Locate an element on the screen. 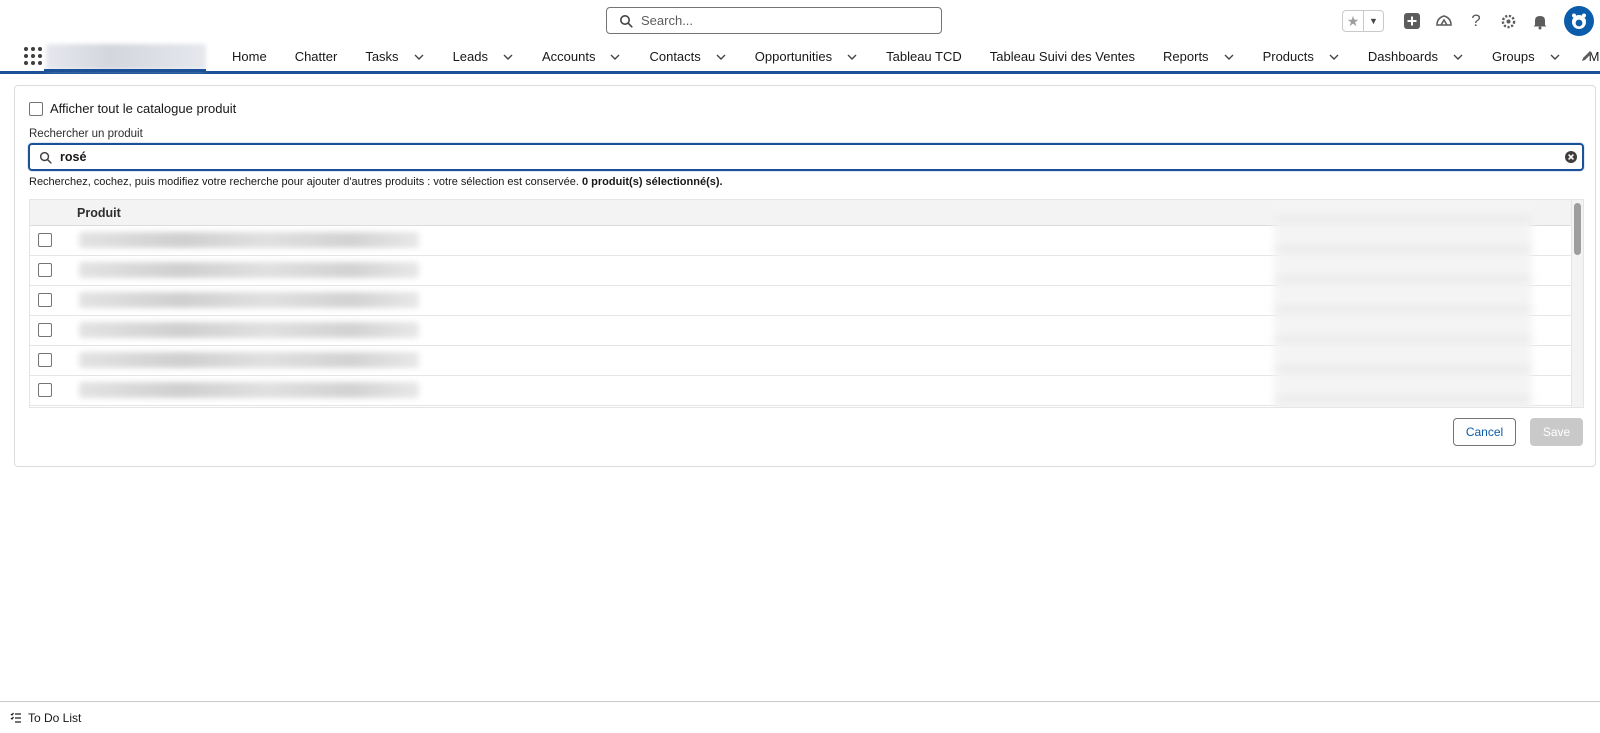  nav-item-label: Contacts is located at coordinates (675, 56).